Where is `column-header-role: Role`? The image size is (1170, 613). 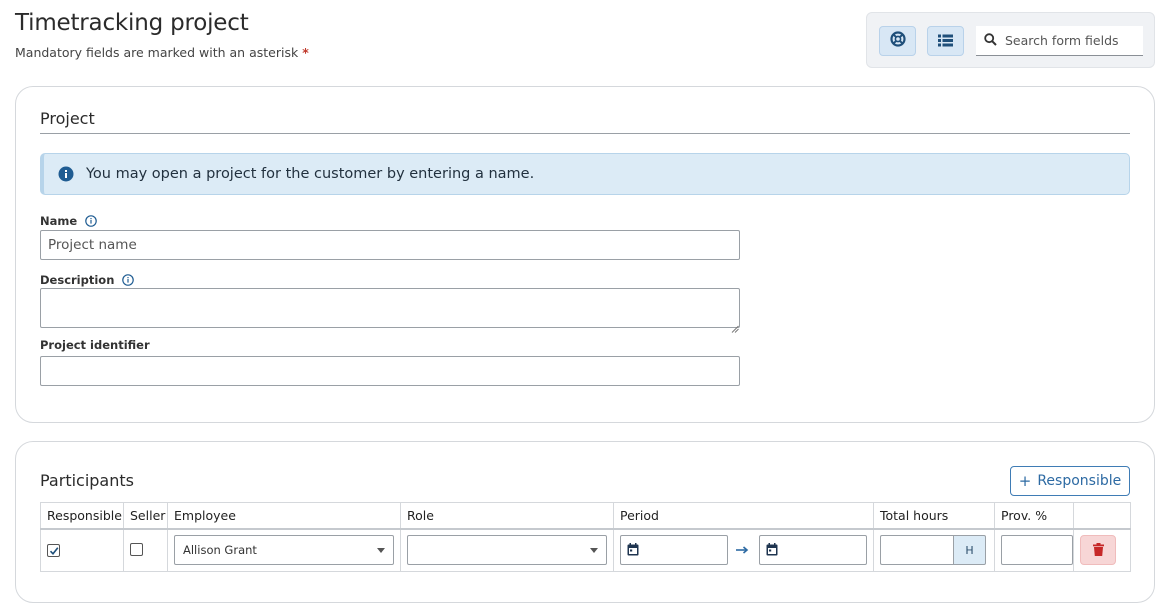
column-header-role: Role is located at coordinates (507, 516).